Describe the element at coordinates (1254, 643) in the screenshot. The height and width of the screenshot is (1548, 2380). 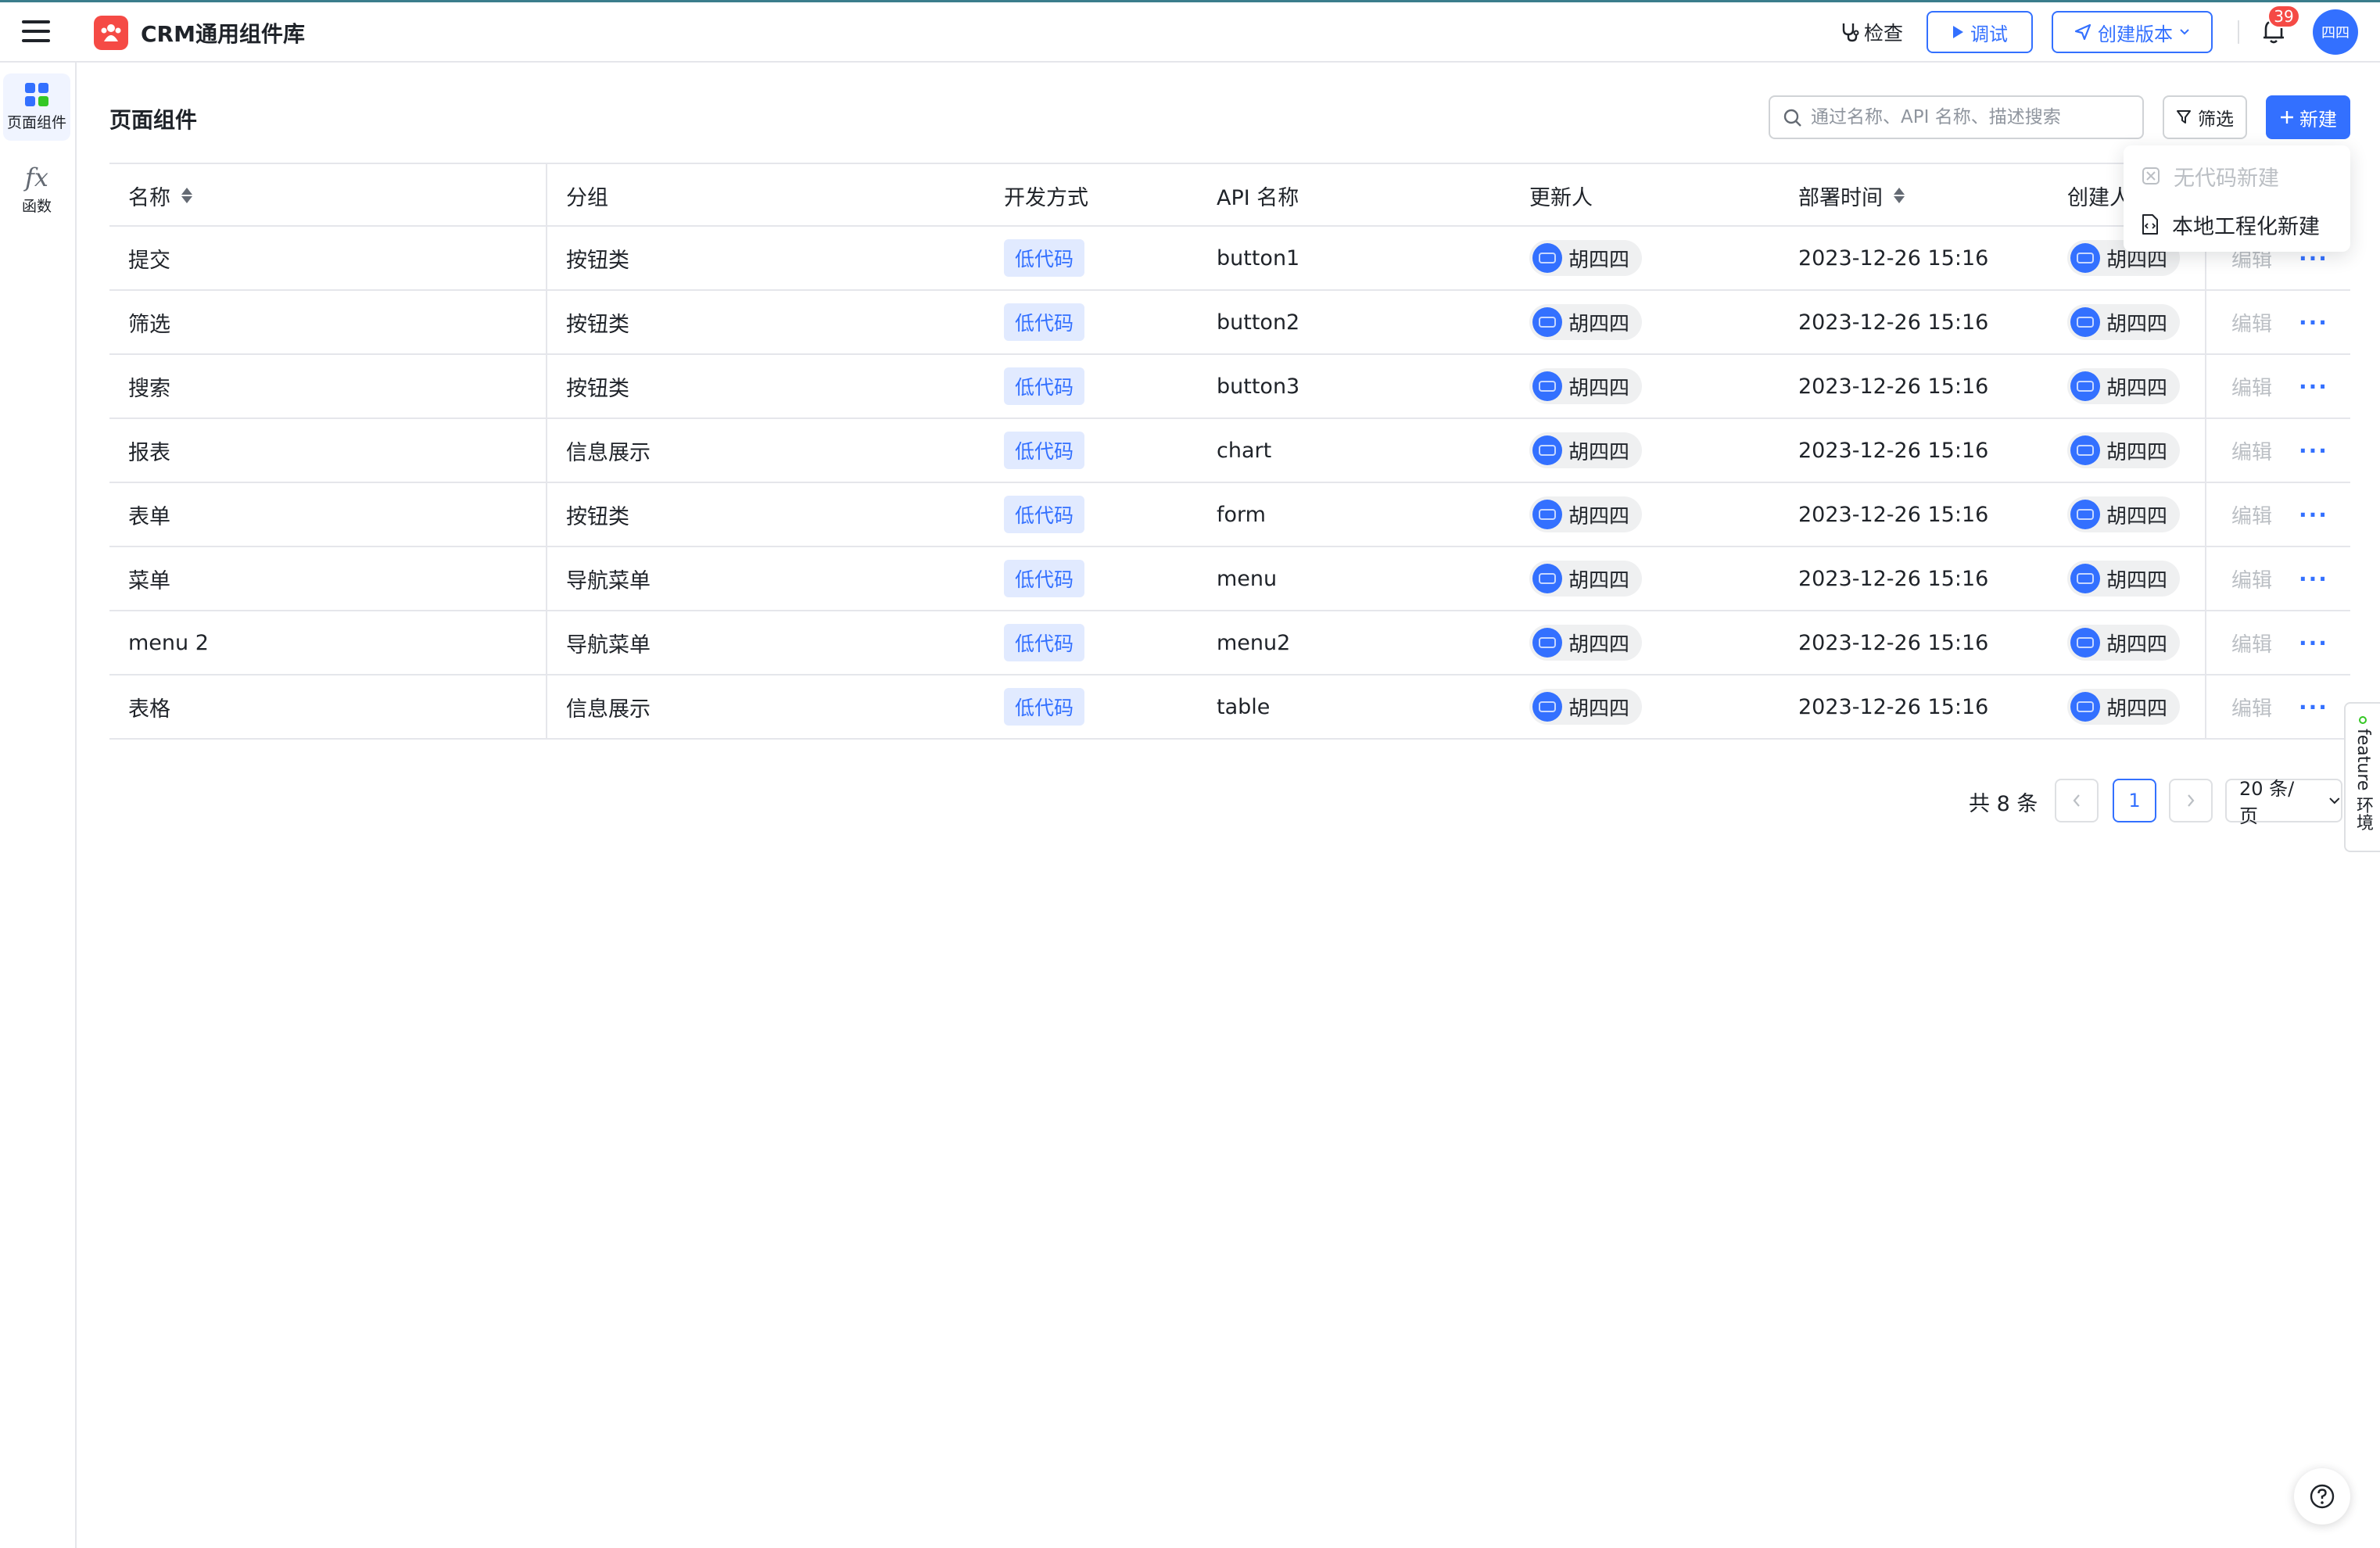
I see `cell-api-name: menu2` at that location.